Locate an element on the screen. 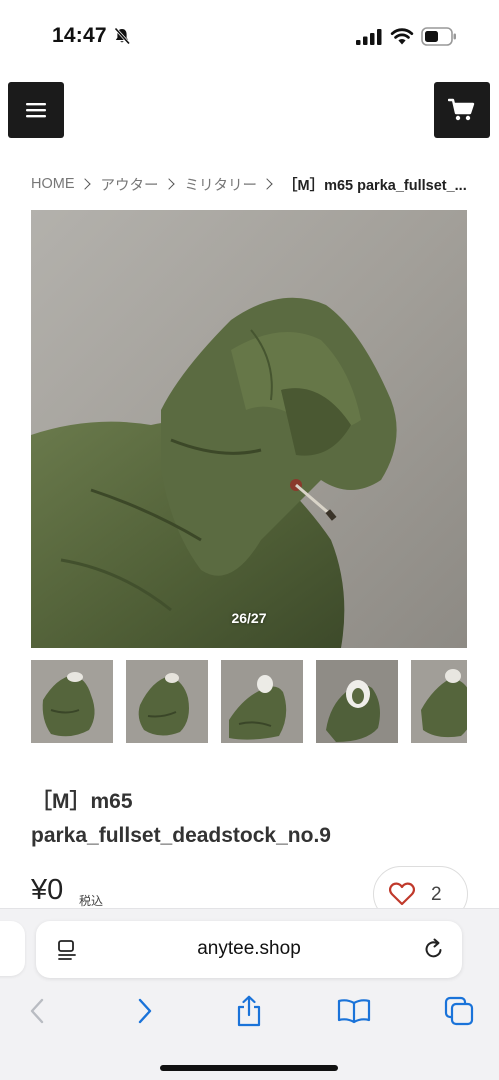  breadcrumb-home: HOME is located at coordinates (53, 184).